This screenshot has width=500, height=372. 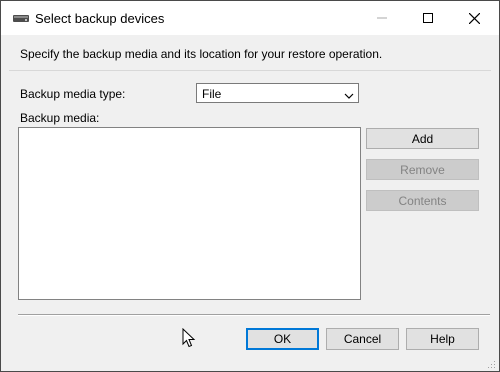 I want to click on window-title: Select backup devices, so click(x=100, y=18).